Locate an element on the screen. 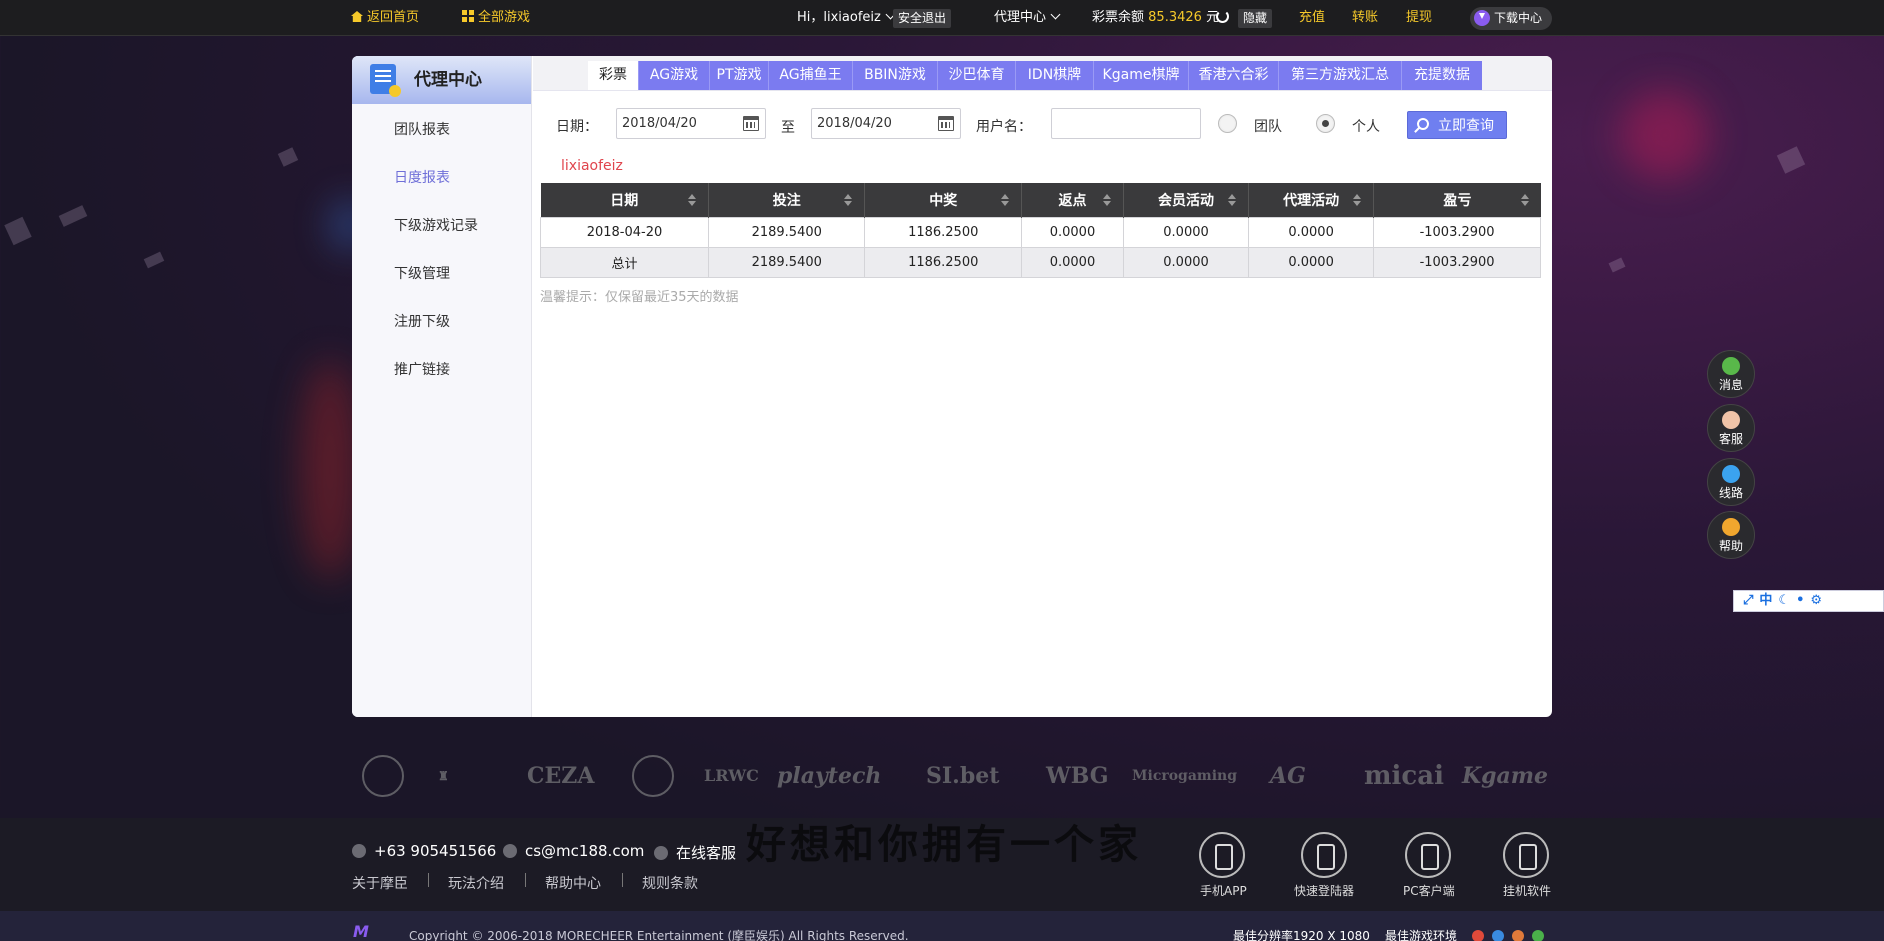 The height and width of the screenshot is (941, 1884). mail-icon is located at coordinates (510, 851).